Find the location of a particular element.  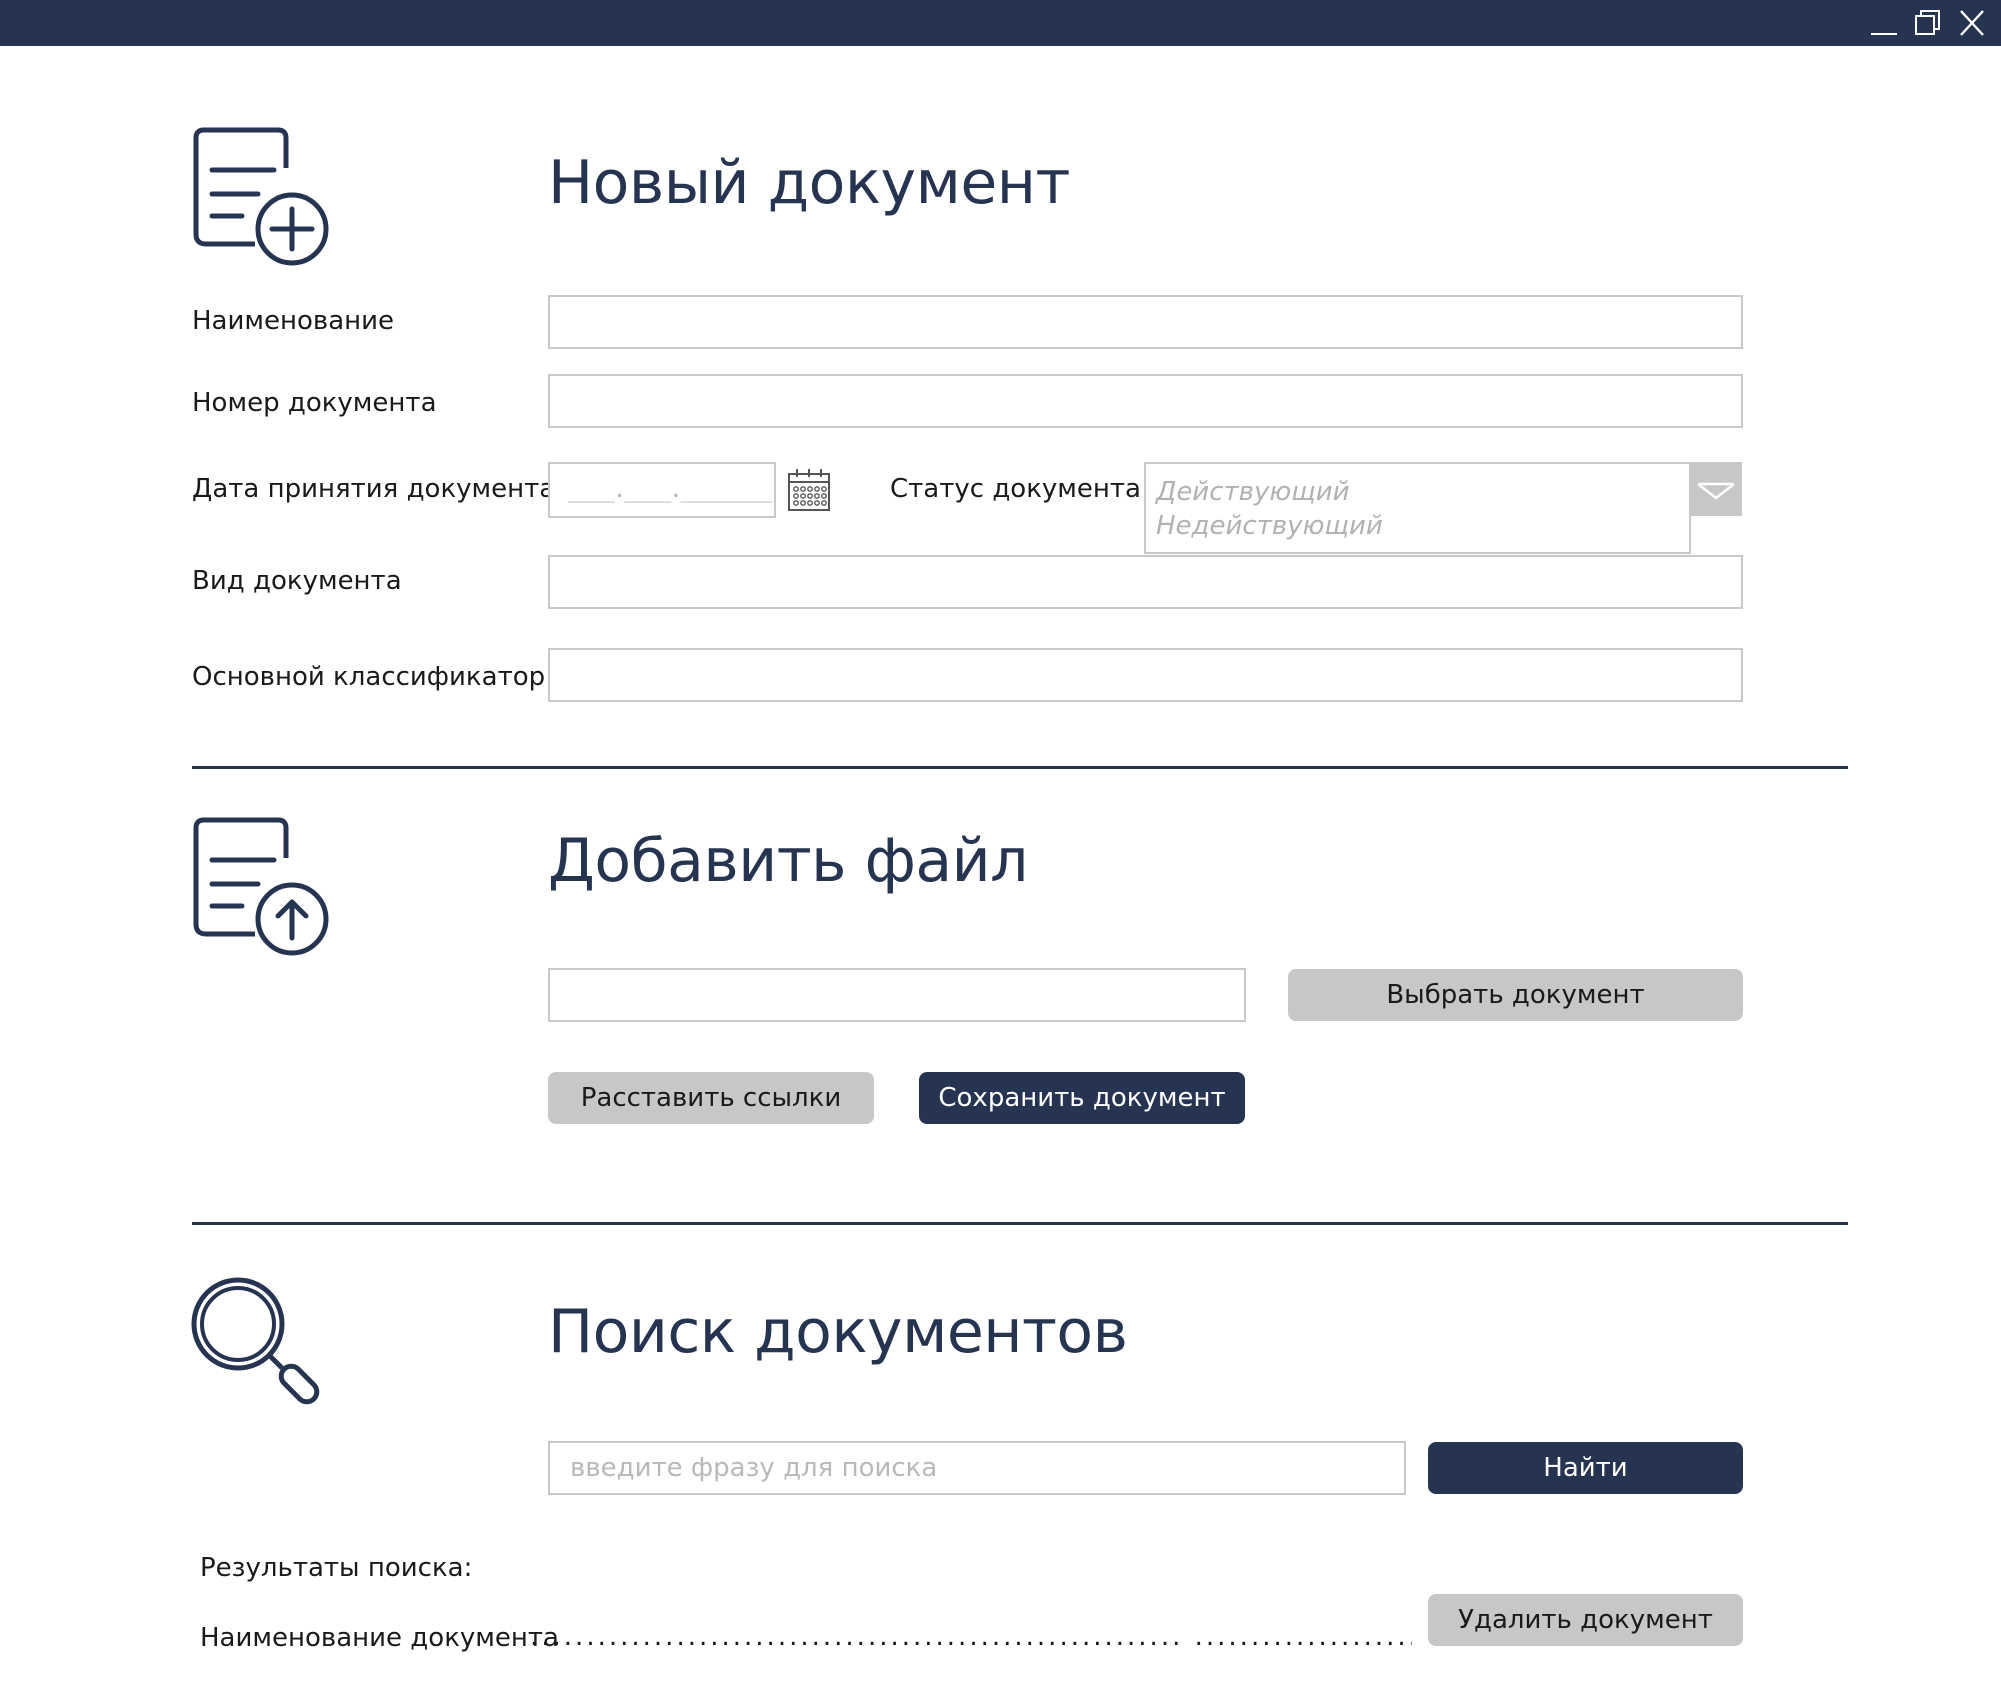

name-input is located at coordinates (1145, 322).